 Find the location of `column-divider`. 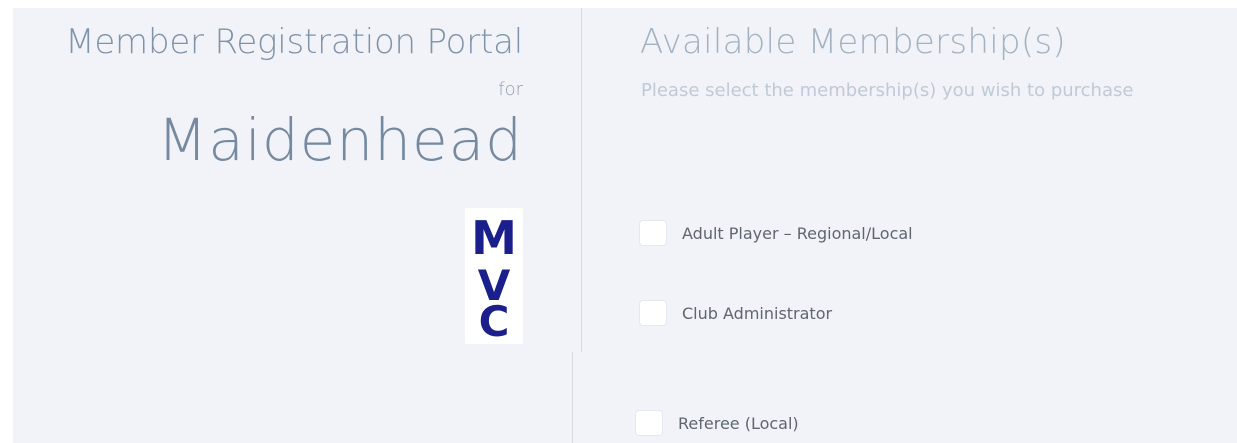

column-divider is located at coordinates (581, 180).